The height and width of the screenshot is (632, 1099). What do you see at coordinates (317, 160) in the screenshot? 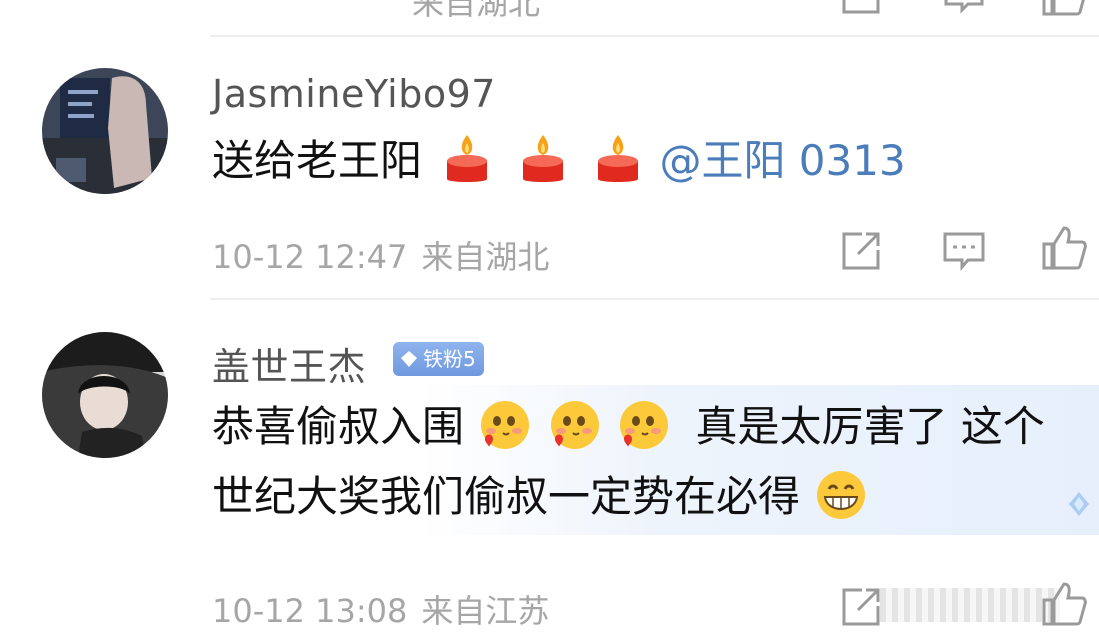
I see `comment-text-content: 送给老王阳` at bounding box center [317, 160].